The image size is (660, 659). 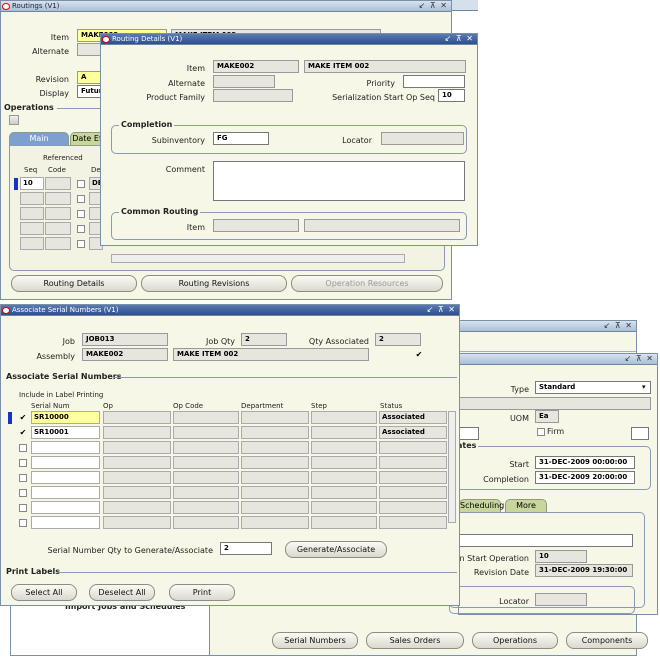 What do you see at coordinates (39, 138) in the screenshot?
I see `tab-main: Main` at bounding box center [39, 138].